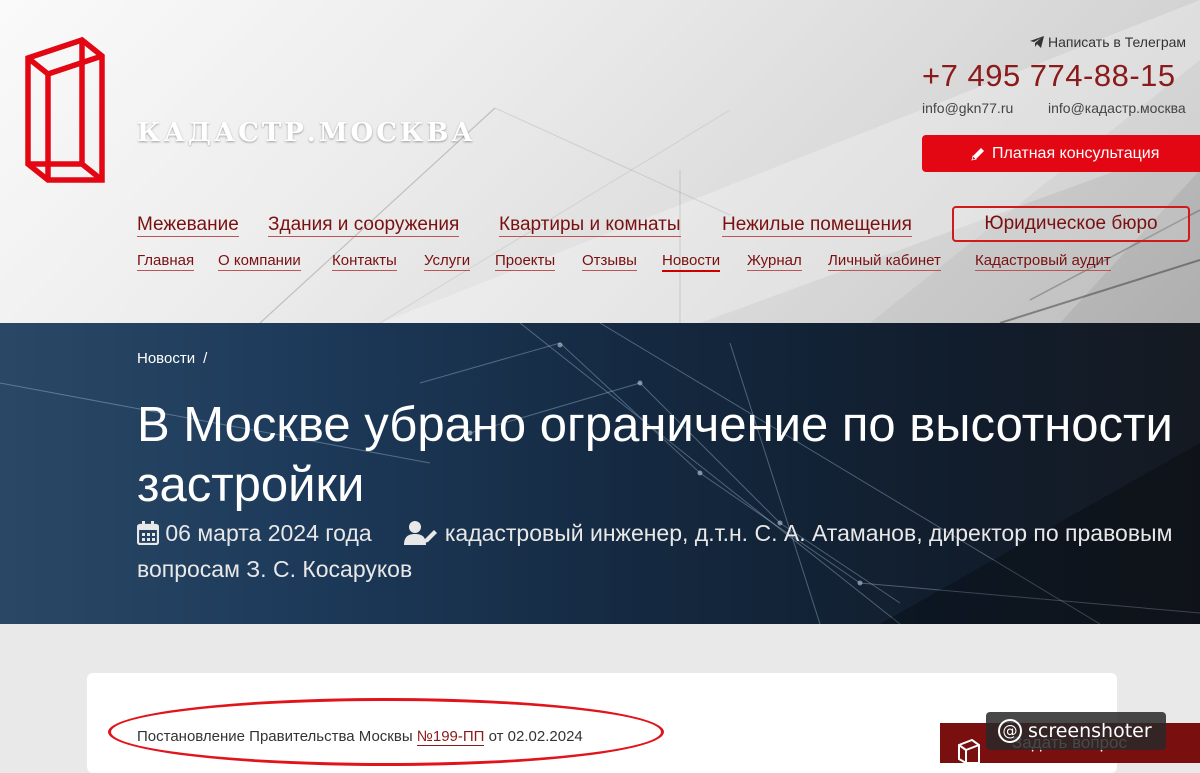 The width and height of the screenshot is (1200, 773). I want to click on sub-nav-item-news: Новости, so click(691, 262).